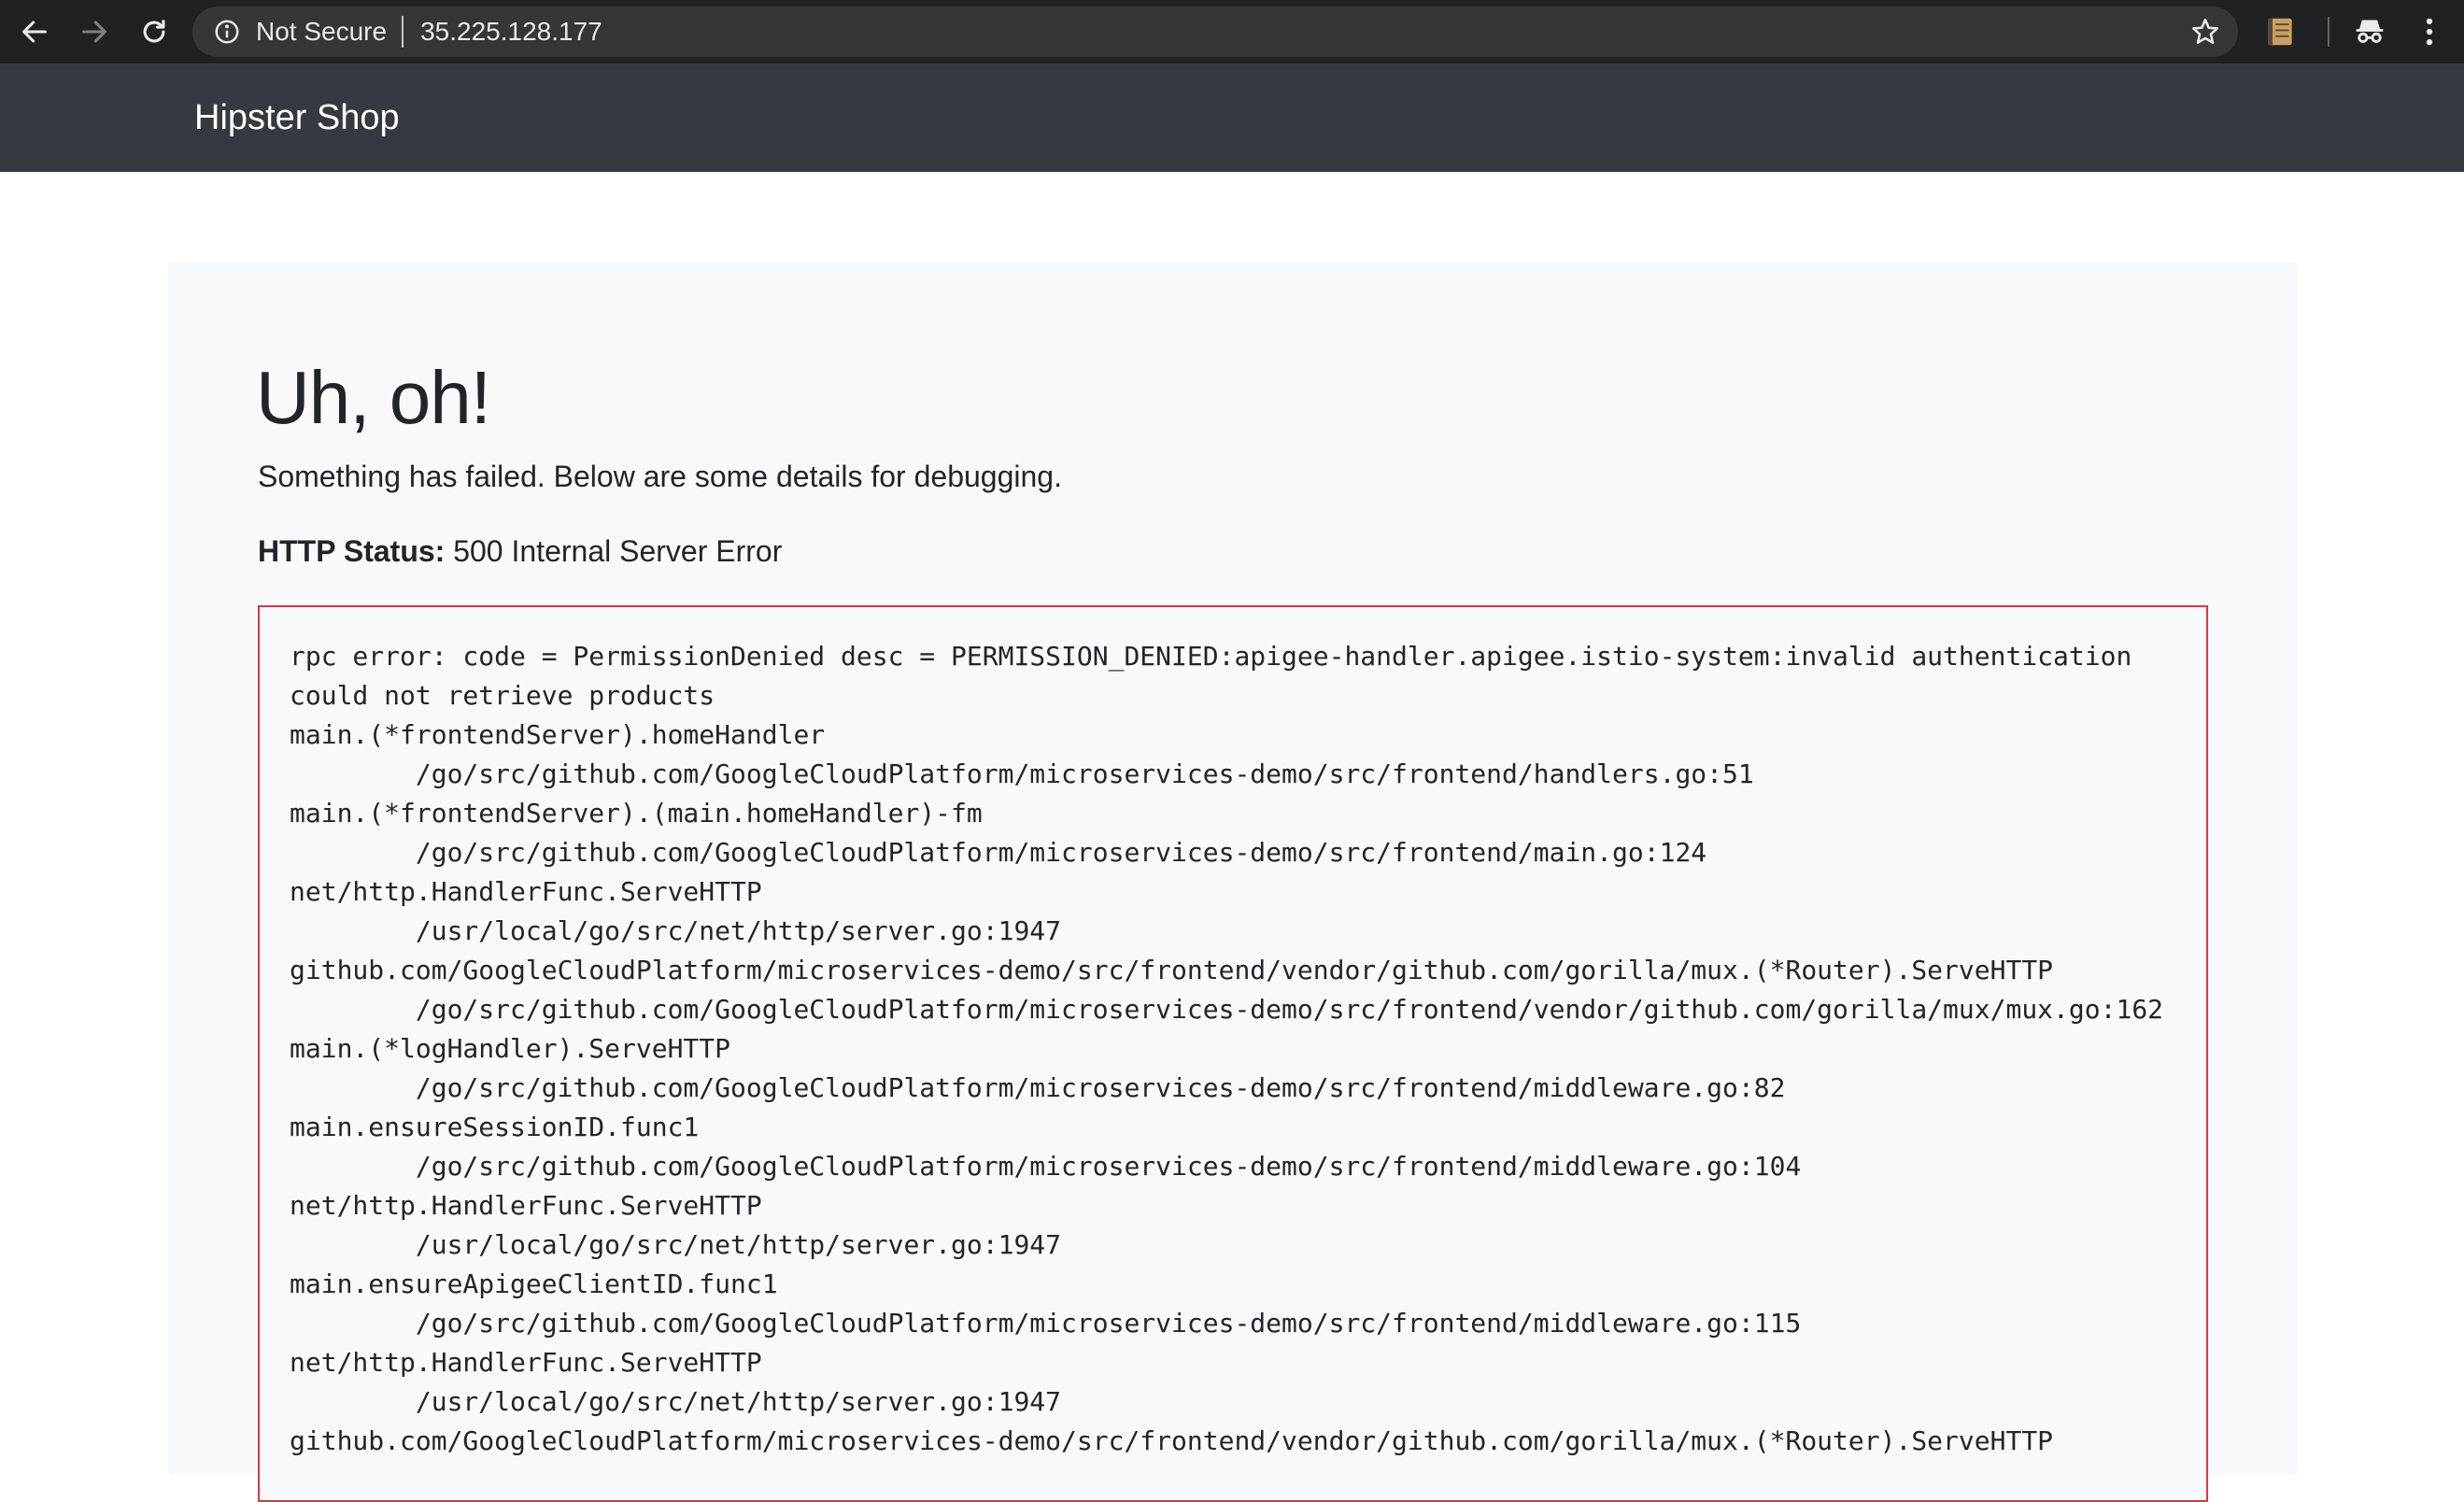 This screenshot has width=2464, height=1502. What do you see at coordinates (510, 1048) in the screenshot?
I see `stack-trace-line: main.(*logHandler).ServeHTTP` at bounding box center [510, 1048].